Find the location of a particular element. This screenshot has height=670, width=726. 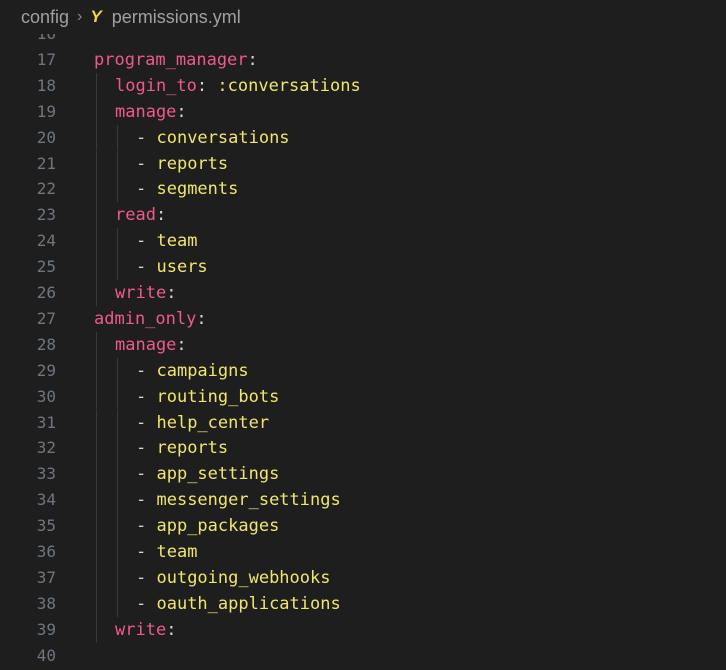

line-content: - users is located at coordinates (172, 267).